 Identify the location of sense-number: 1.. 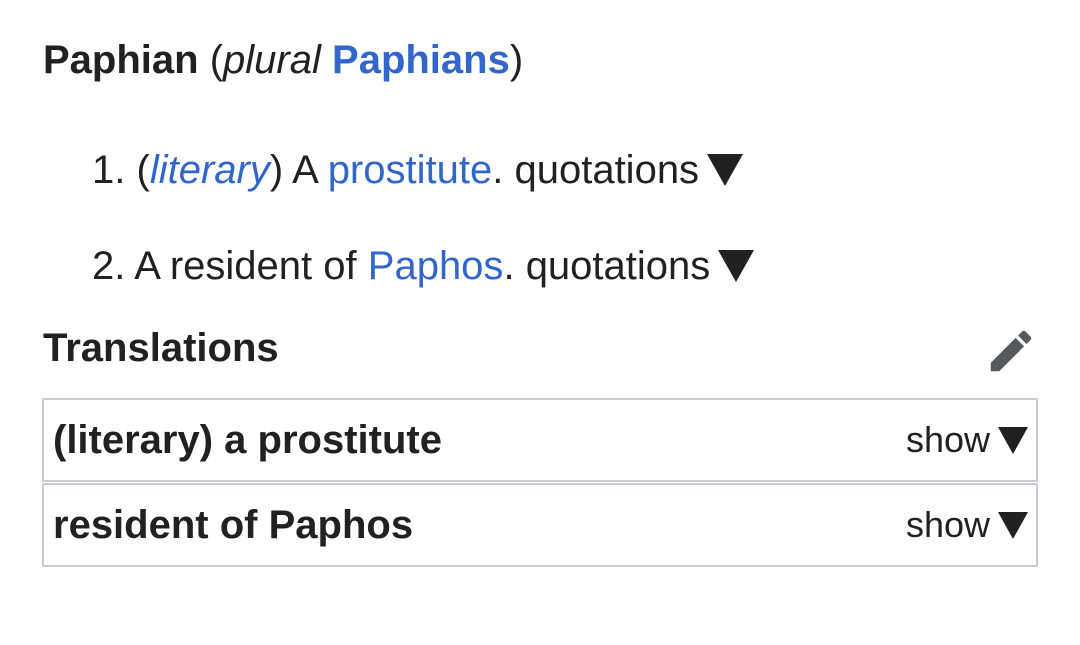
(109, 170).